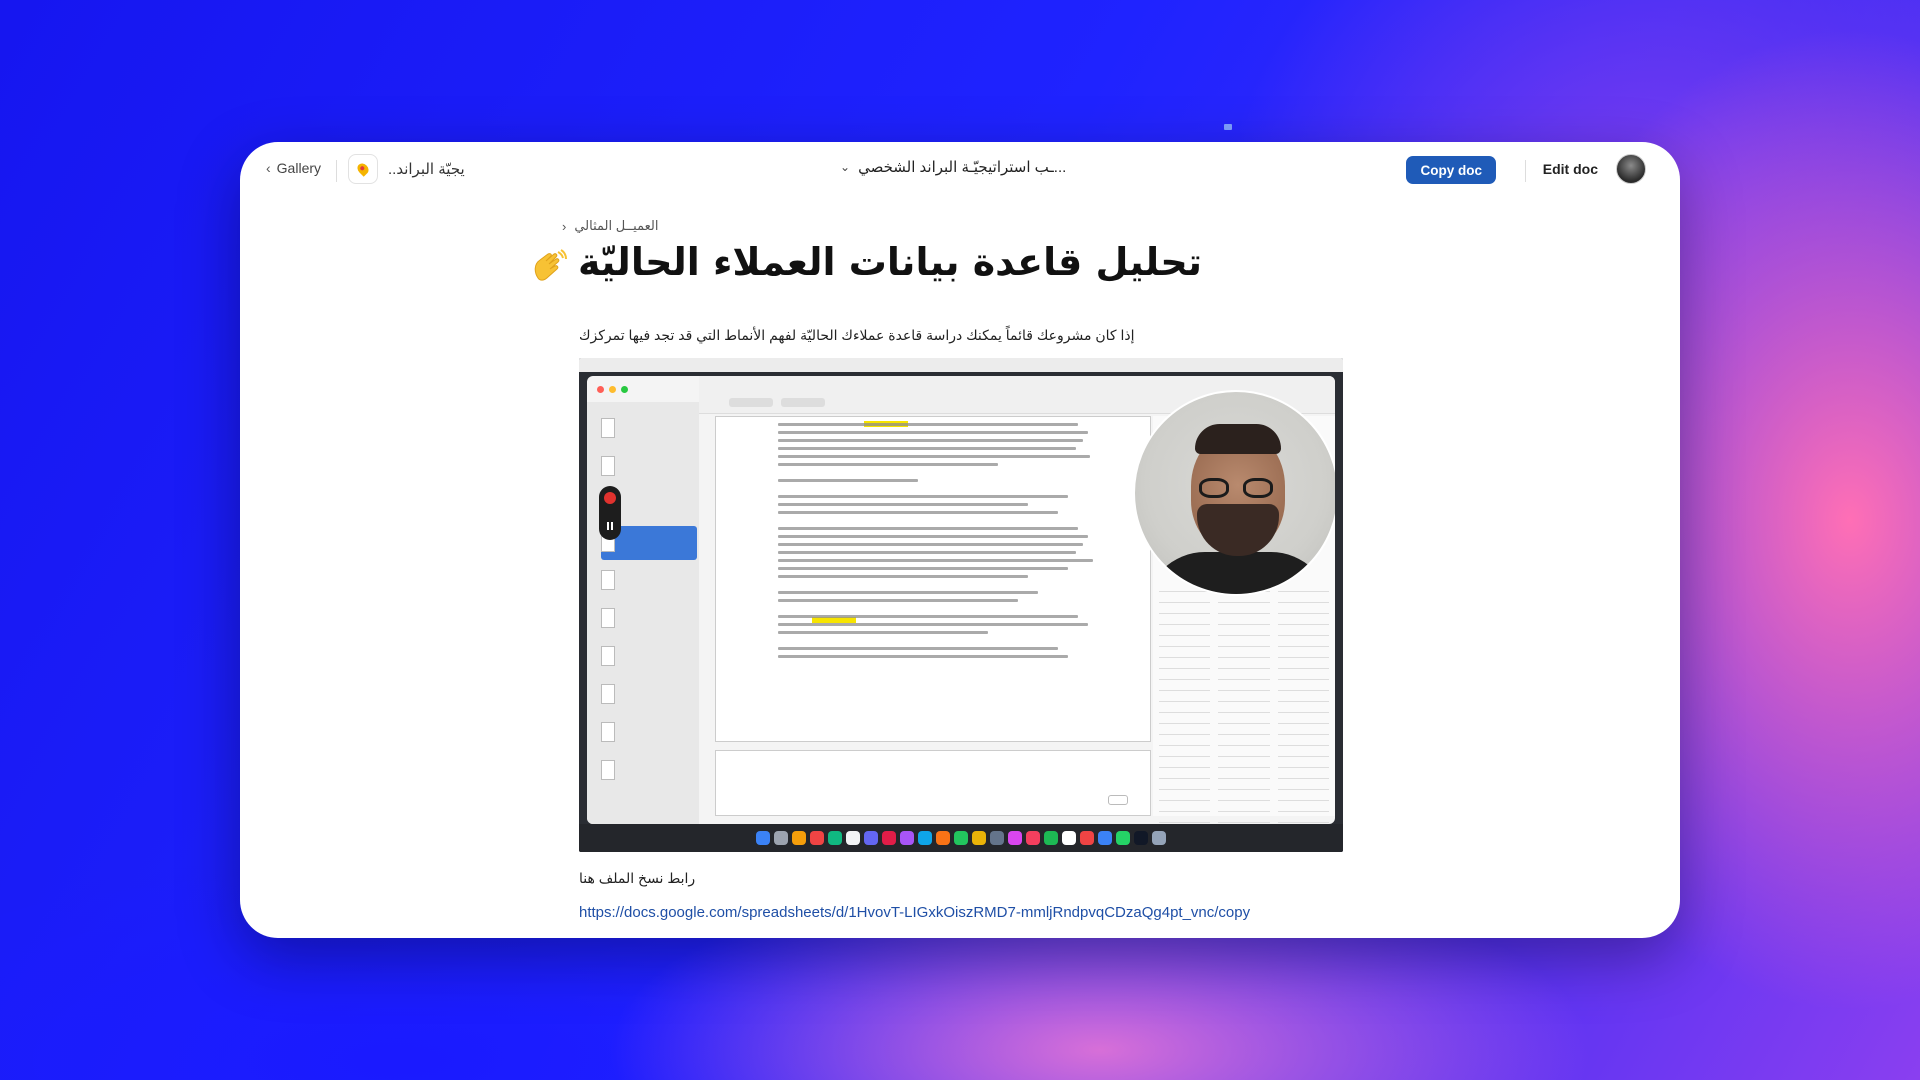 Image resolution: width=1920 pixels, height=1080 pixels. What do you see at coordinates (933, 579) in the screenshot?
I see `screen-pdf-page` at bounding box center [933, 579].